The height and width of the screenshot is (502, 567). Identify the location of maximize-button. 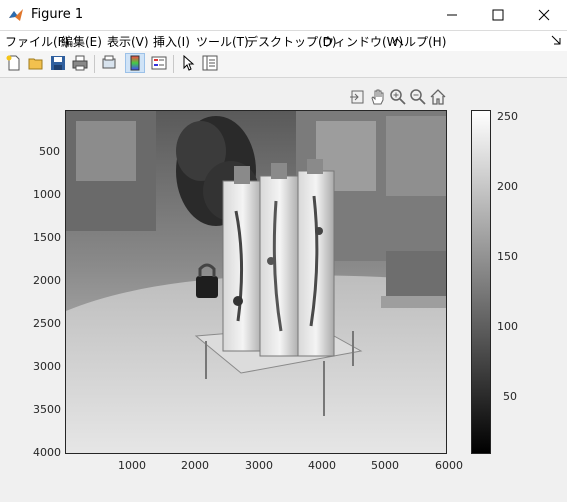
(498, 15).